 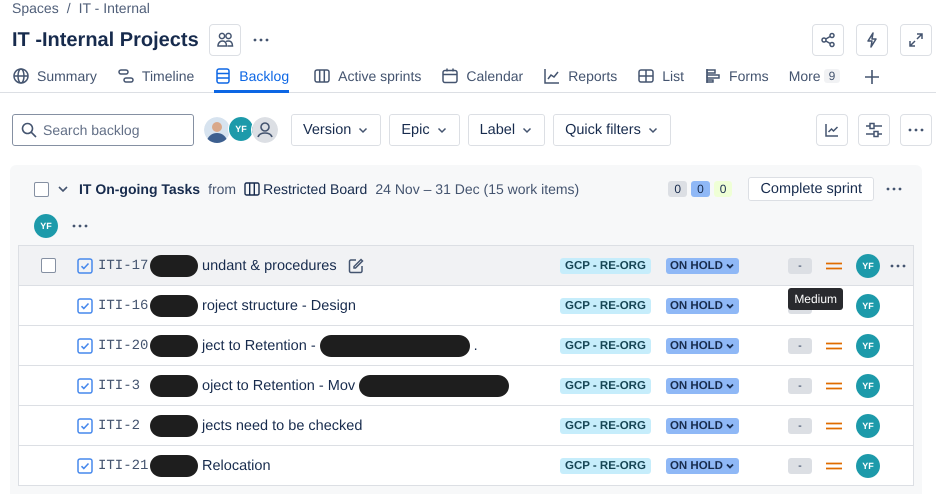 I want to click on summary-text: jects need to be checked, so click(x=282, y=426).